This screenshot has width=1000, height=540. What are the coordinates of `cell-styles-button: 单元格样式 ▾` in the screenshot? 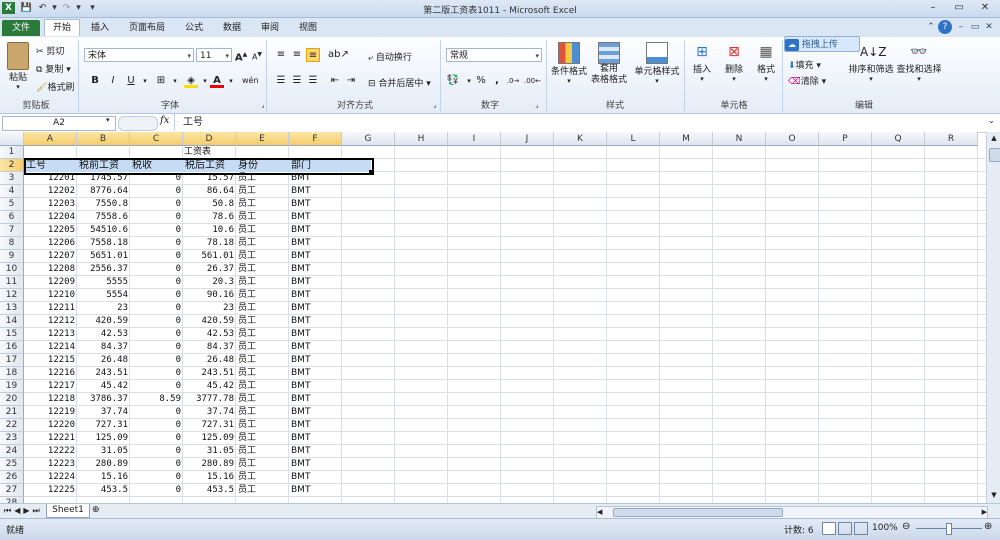 It's located at (657, 63).